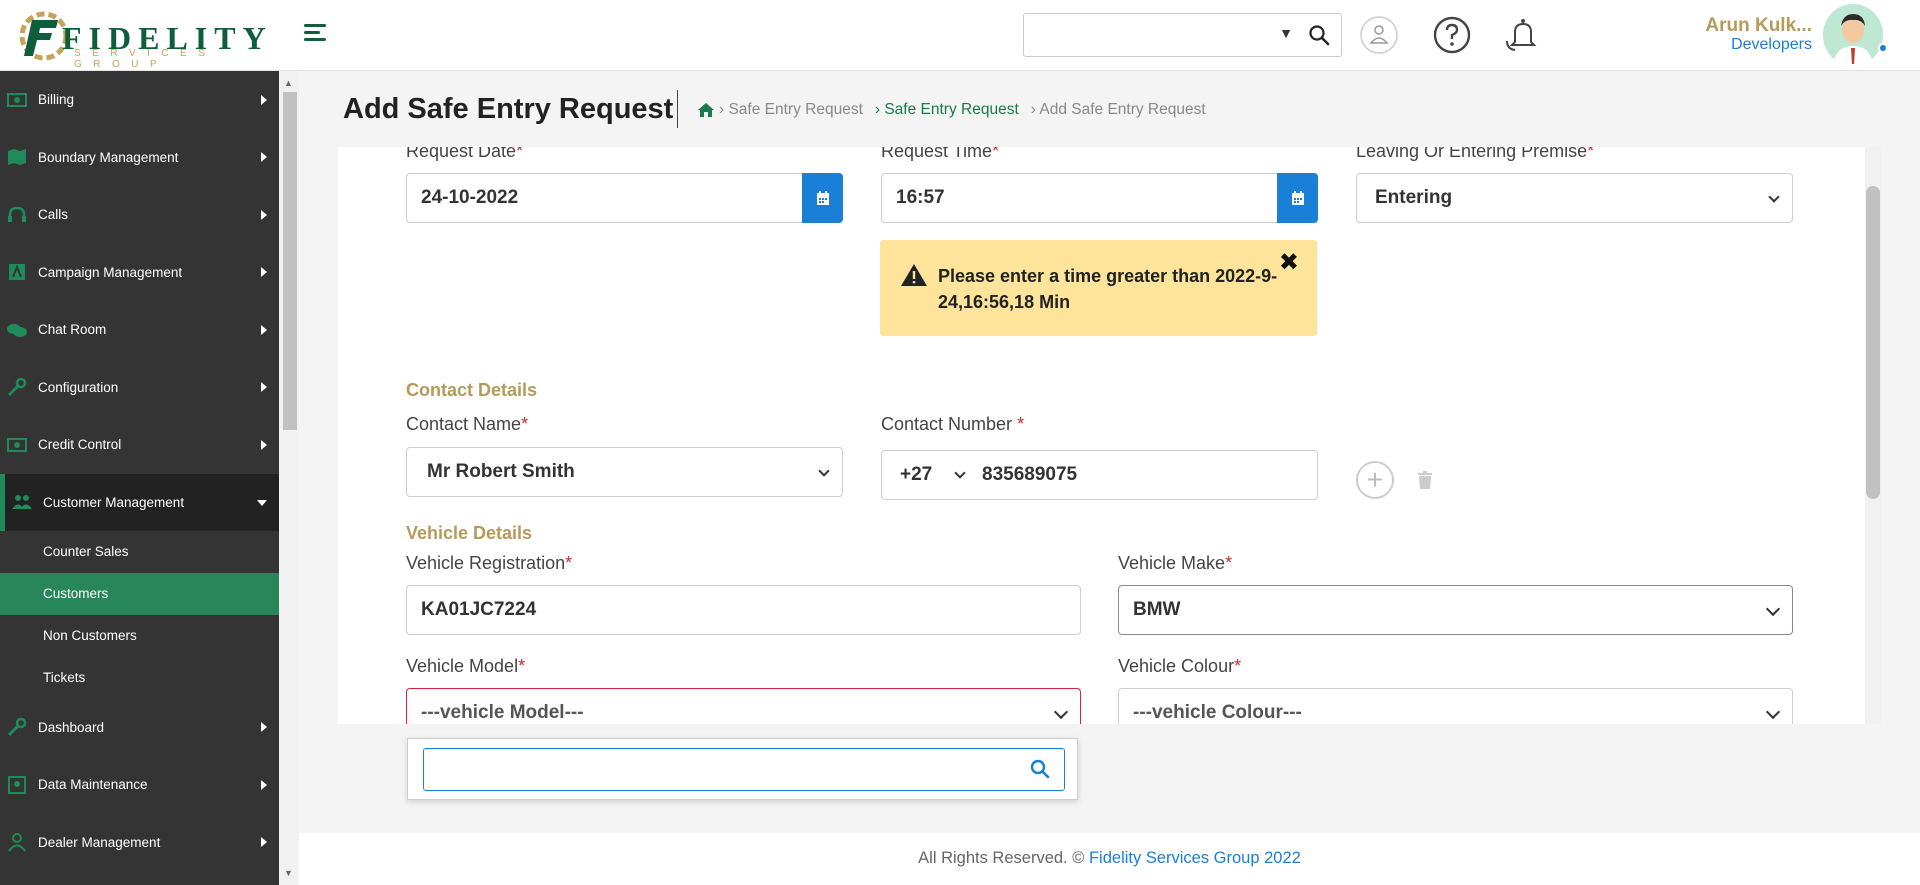 The image size is (1920, 885). Describe the element at coordinates (44, 36) in the screenshot. I see `logo-emblem-icon` at that location.